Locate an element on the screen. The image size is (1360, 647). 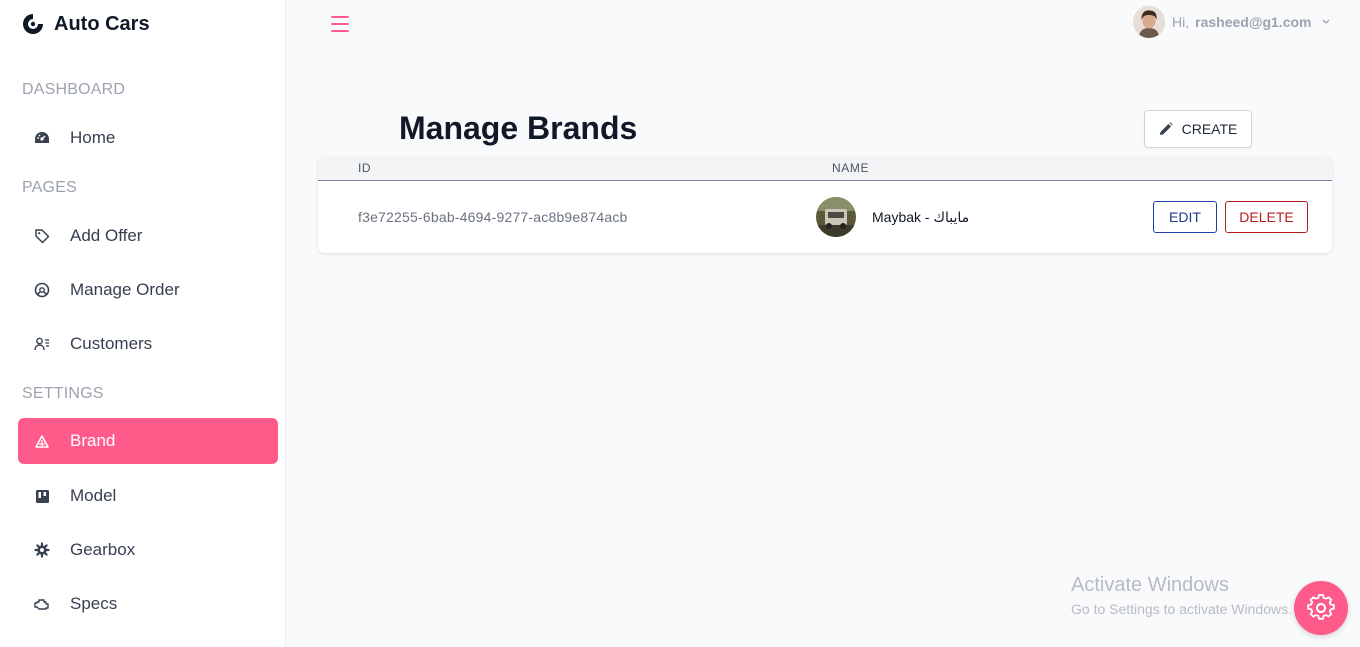
sidebar-item-label: Brand is located at coordinates (93, 440).